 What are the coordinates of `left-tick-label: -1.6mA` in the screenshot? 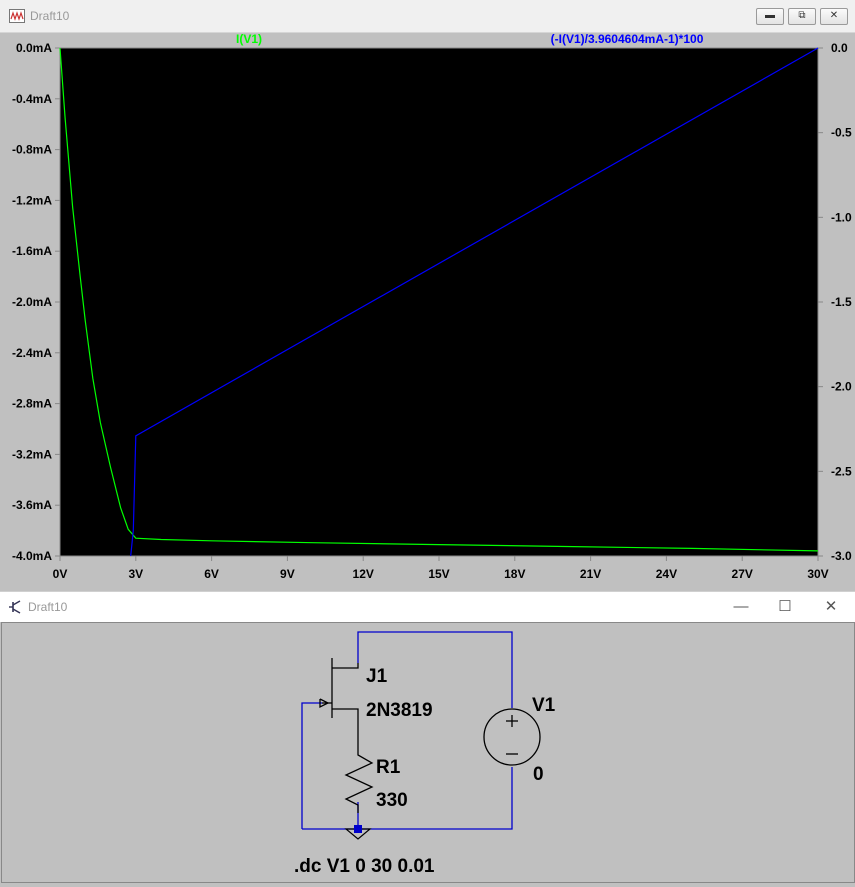 It's located at (32, 251).